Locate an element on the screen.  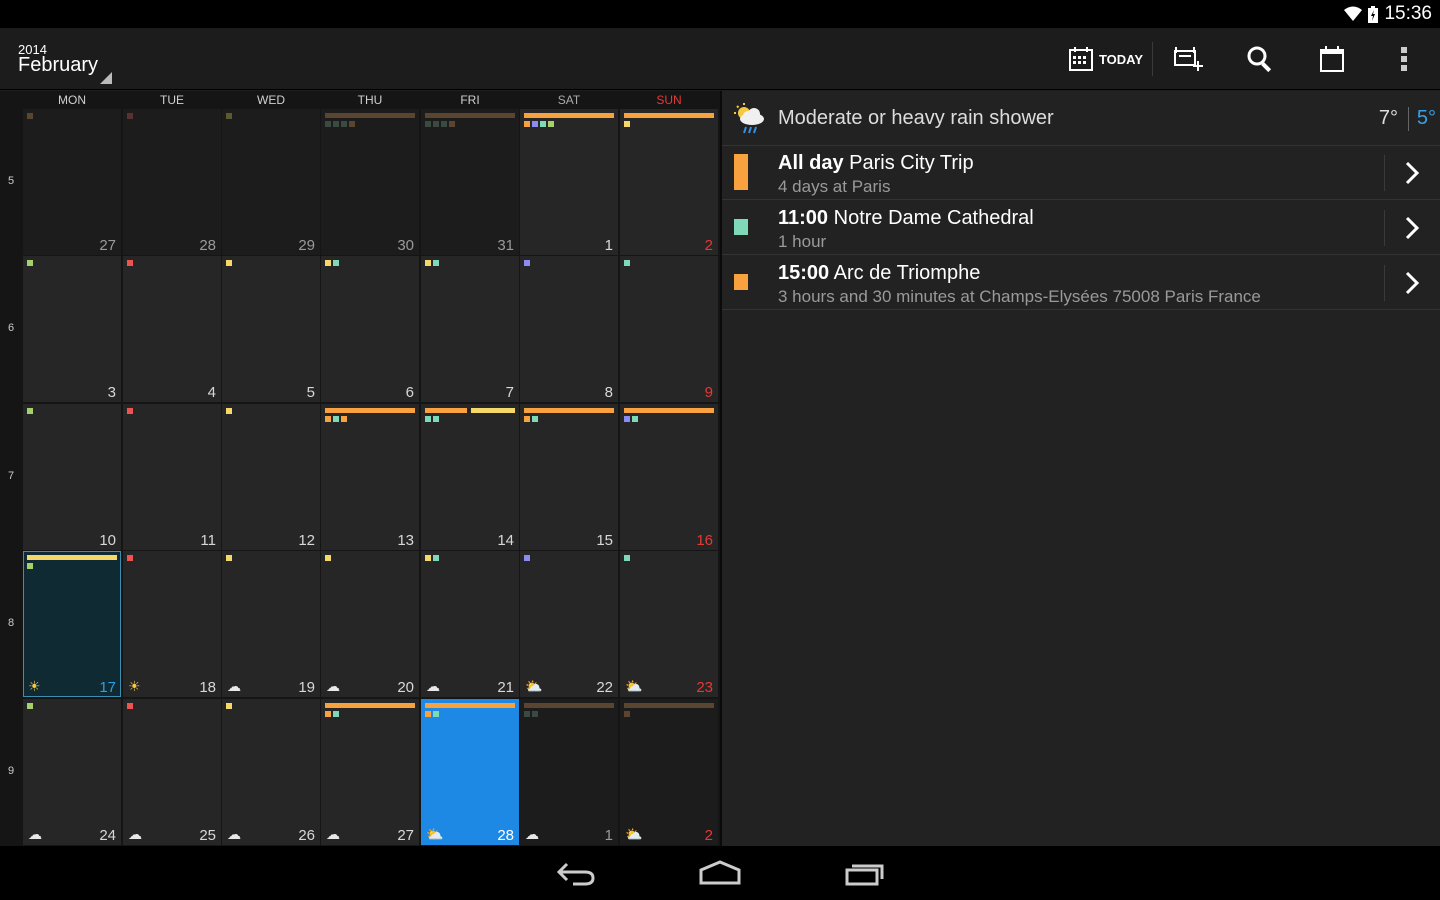
day-cell: 10 is located at coordinates (72, 477).